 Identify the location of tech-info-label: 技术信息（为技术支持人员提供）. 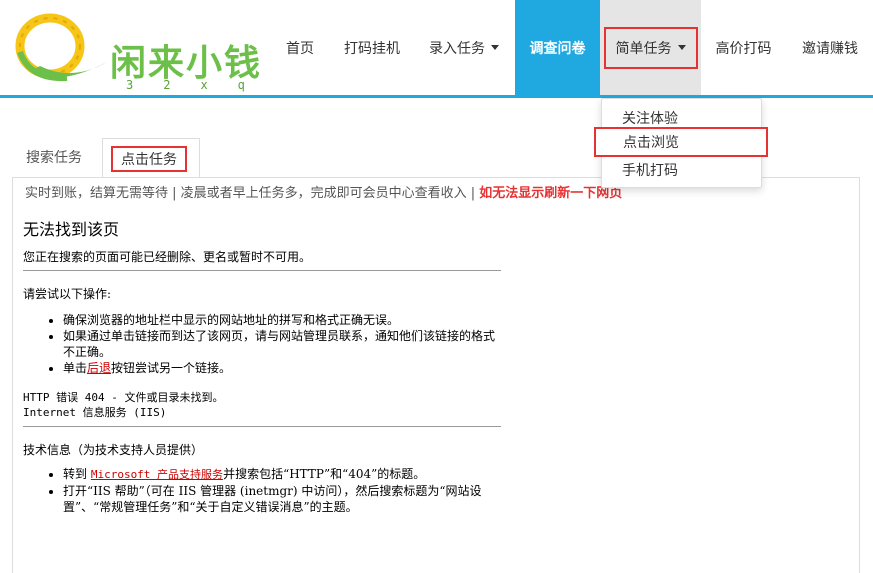
(113, 450).